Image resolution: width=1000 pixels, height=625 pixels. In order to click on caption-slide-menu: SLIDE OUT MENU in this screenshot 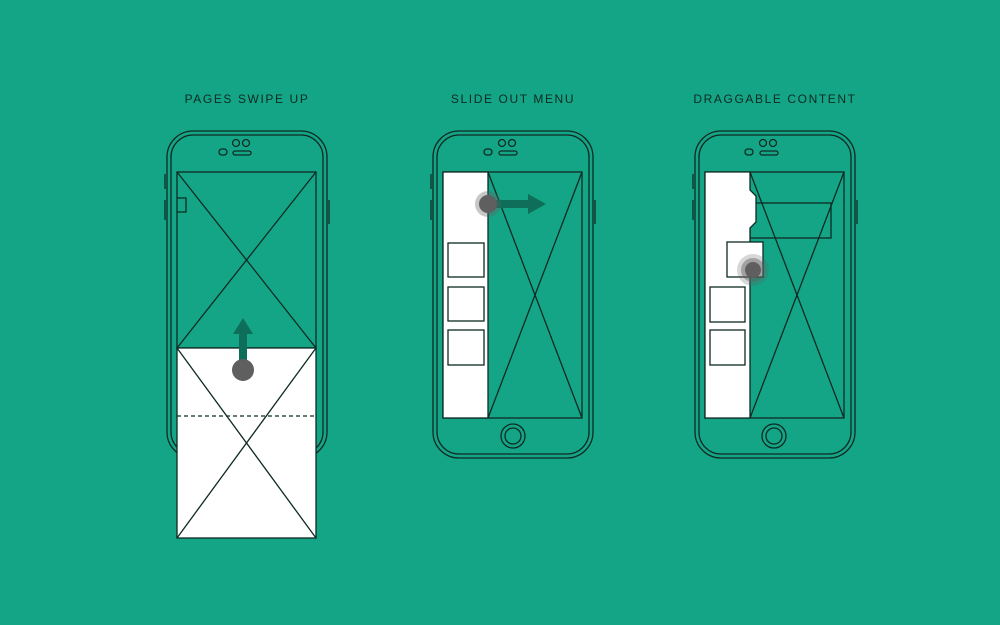, I will do `click(513, 99)`.